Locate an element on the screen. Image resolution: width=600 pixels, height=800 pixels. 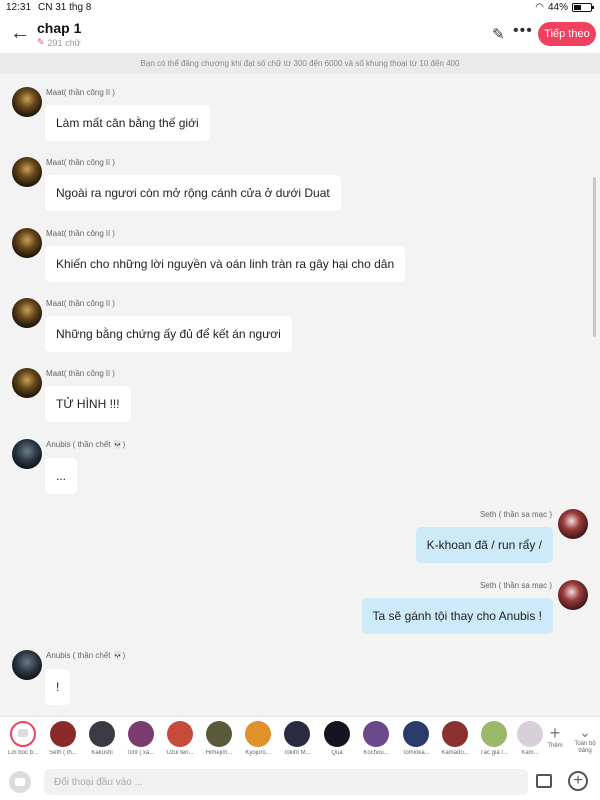
add-icon: + is located at coordinates (578, 781).